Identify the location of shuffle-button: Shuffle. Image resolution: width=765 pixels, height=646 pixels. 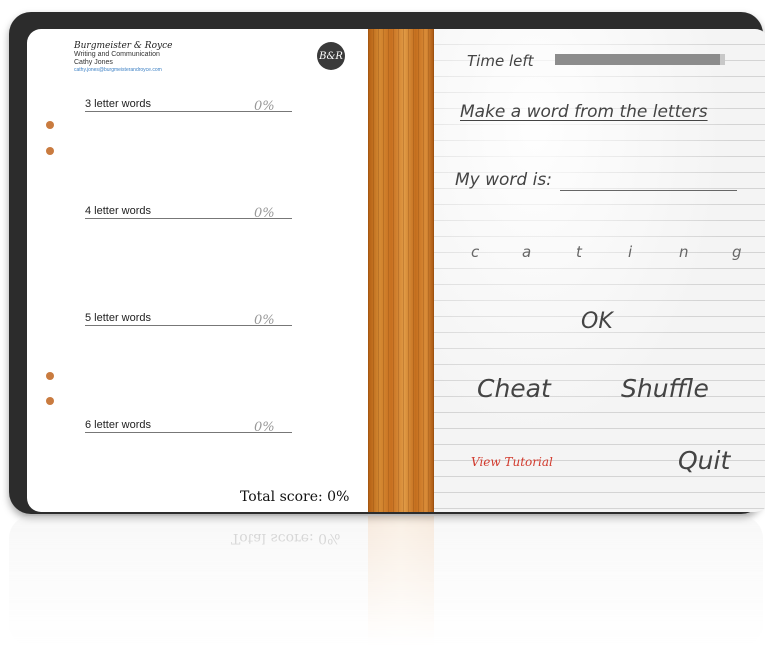
(665, 388).